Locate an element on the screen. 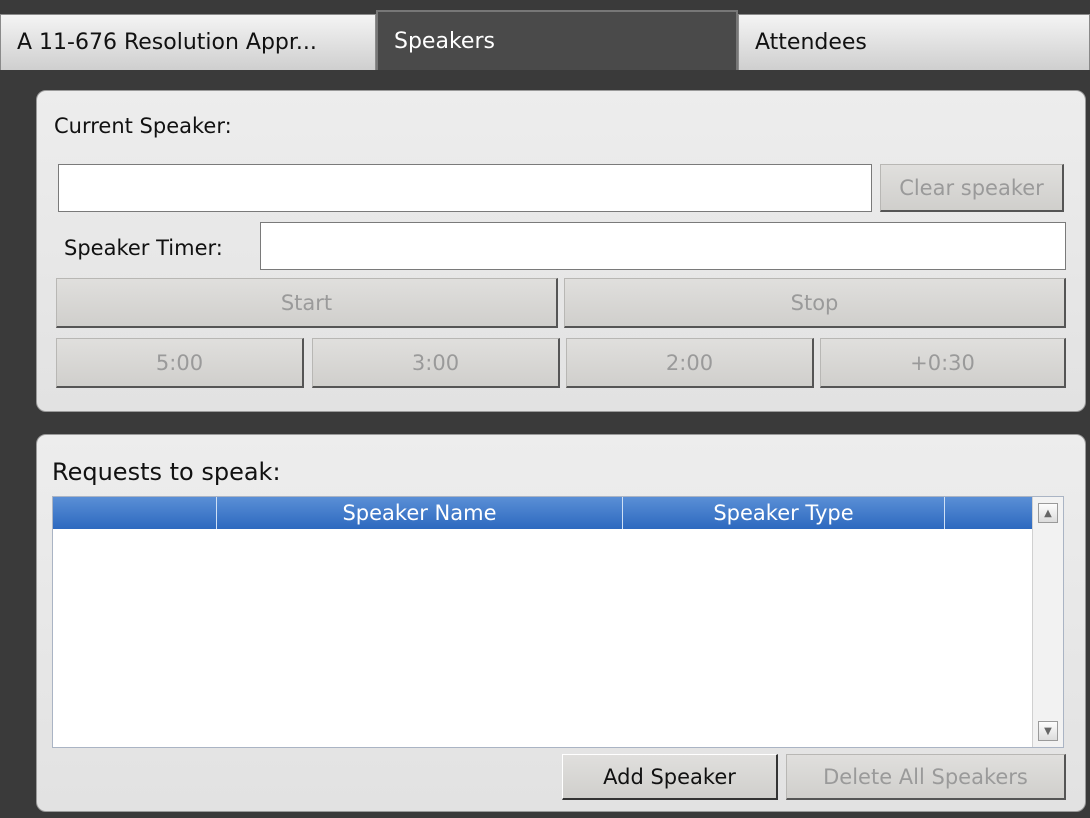 The height and width of the screenshot is (818, 1090). grid-scrollbar: ▲ ▼ is located at coordinates (1047, 622).